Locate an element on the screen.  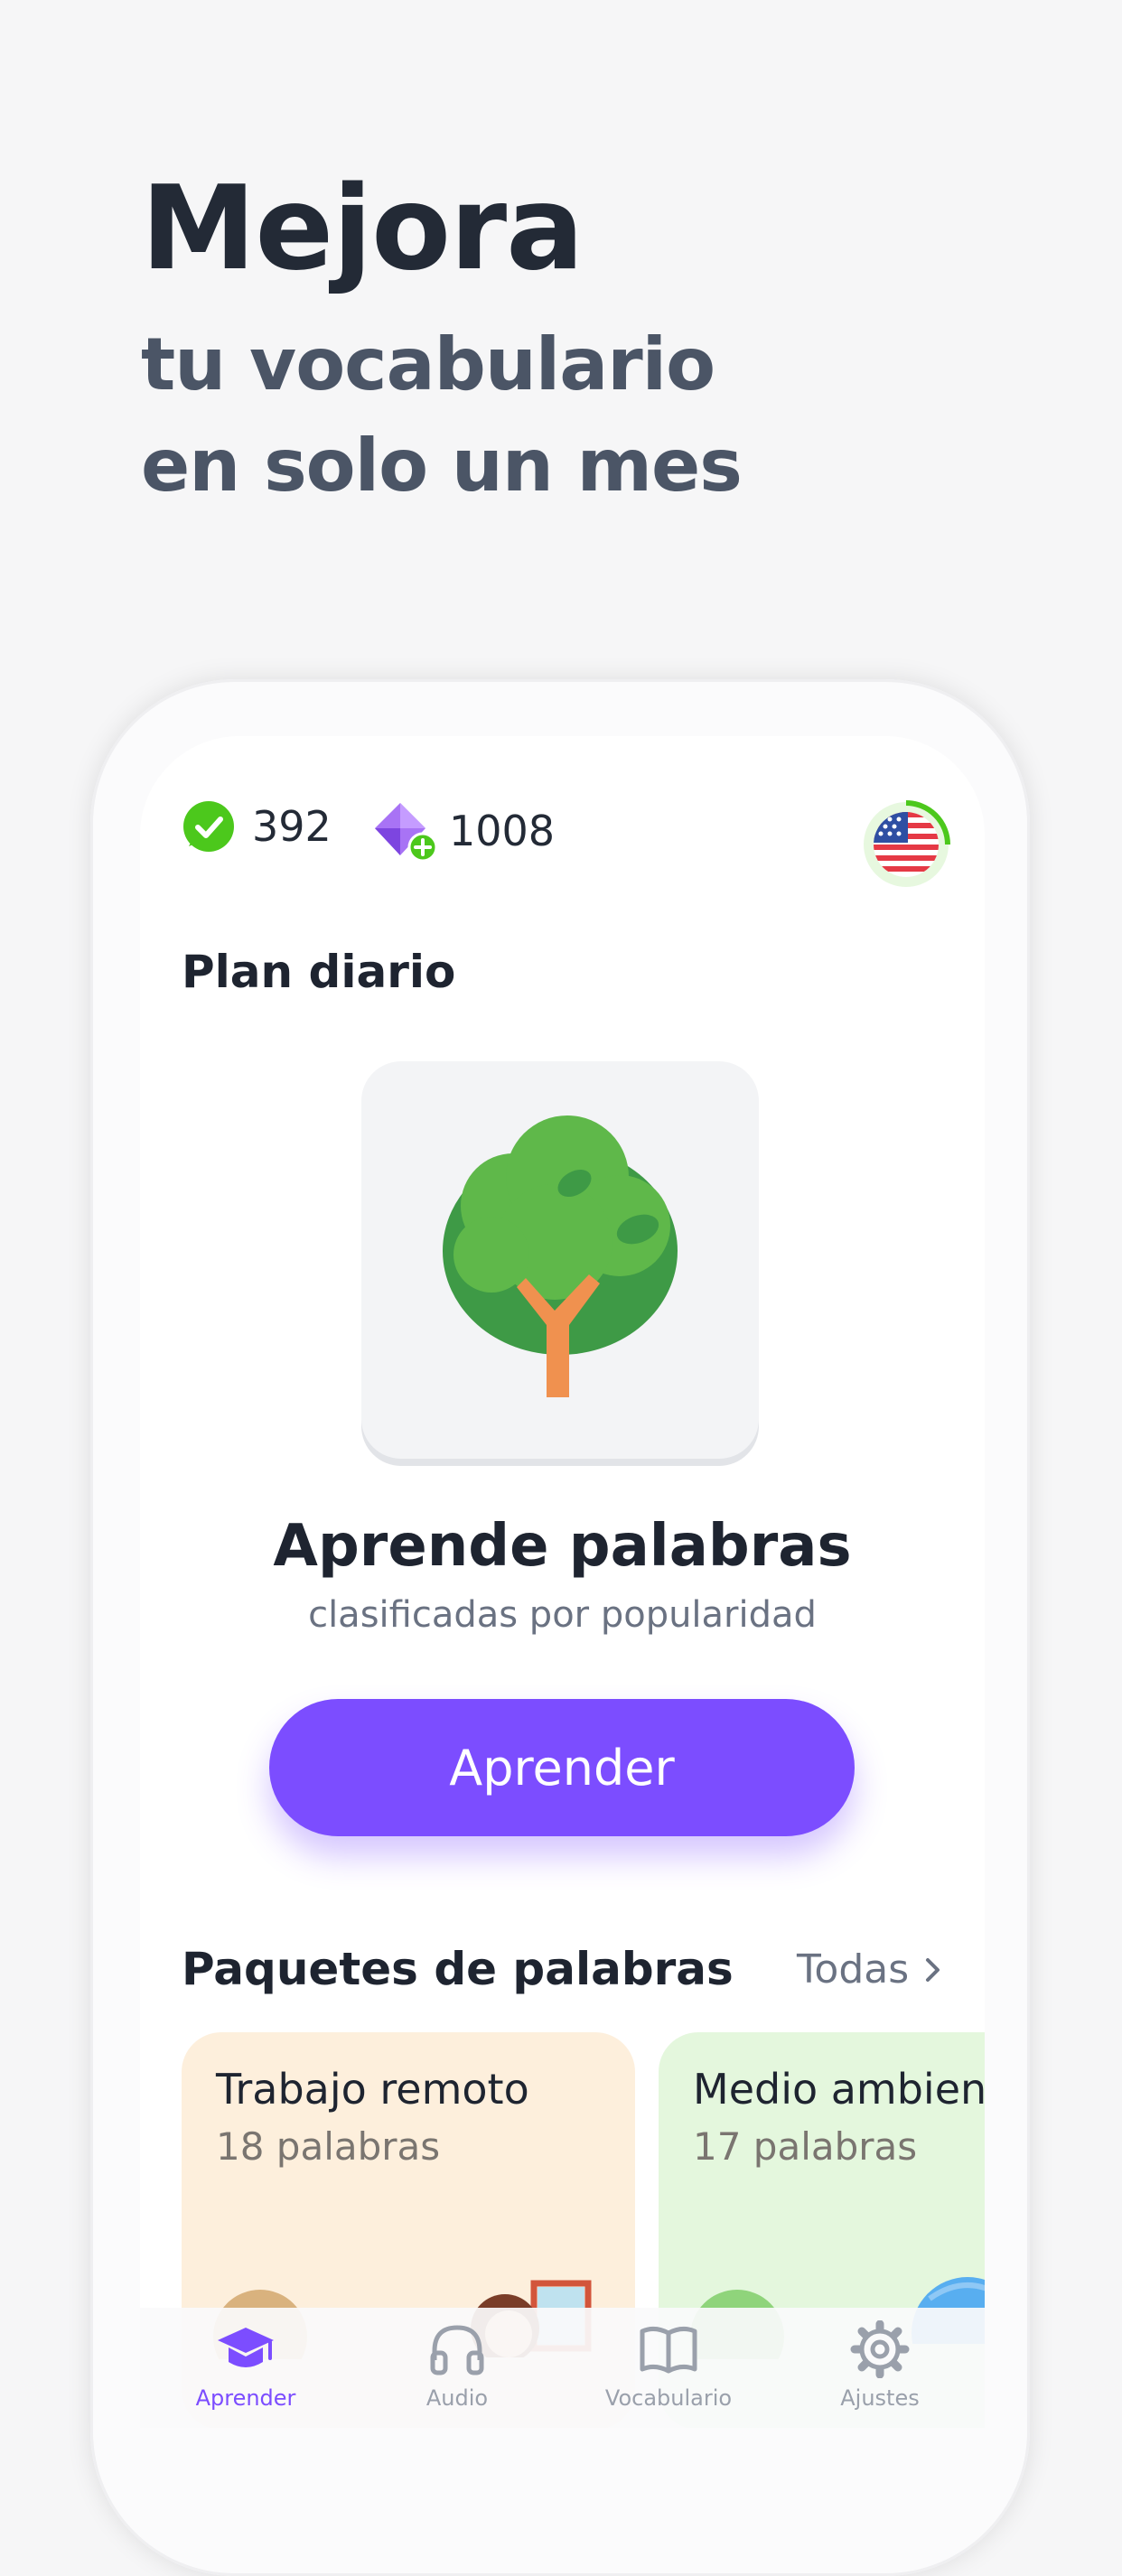
chevron-right-icon is located at coordinates (933, 1970).